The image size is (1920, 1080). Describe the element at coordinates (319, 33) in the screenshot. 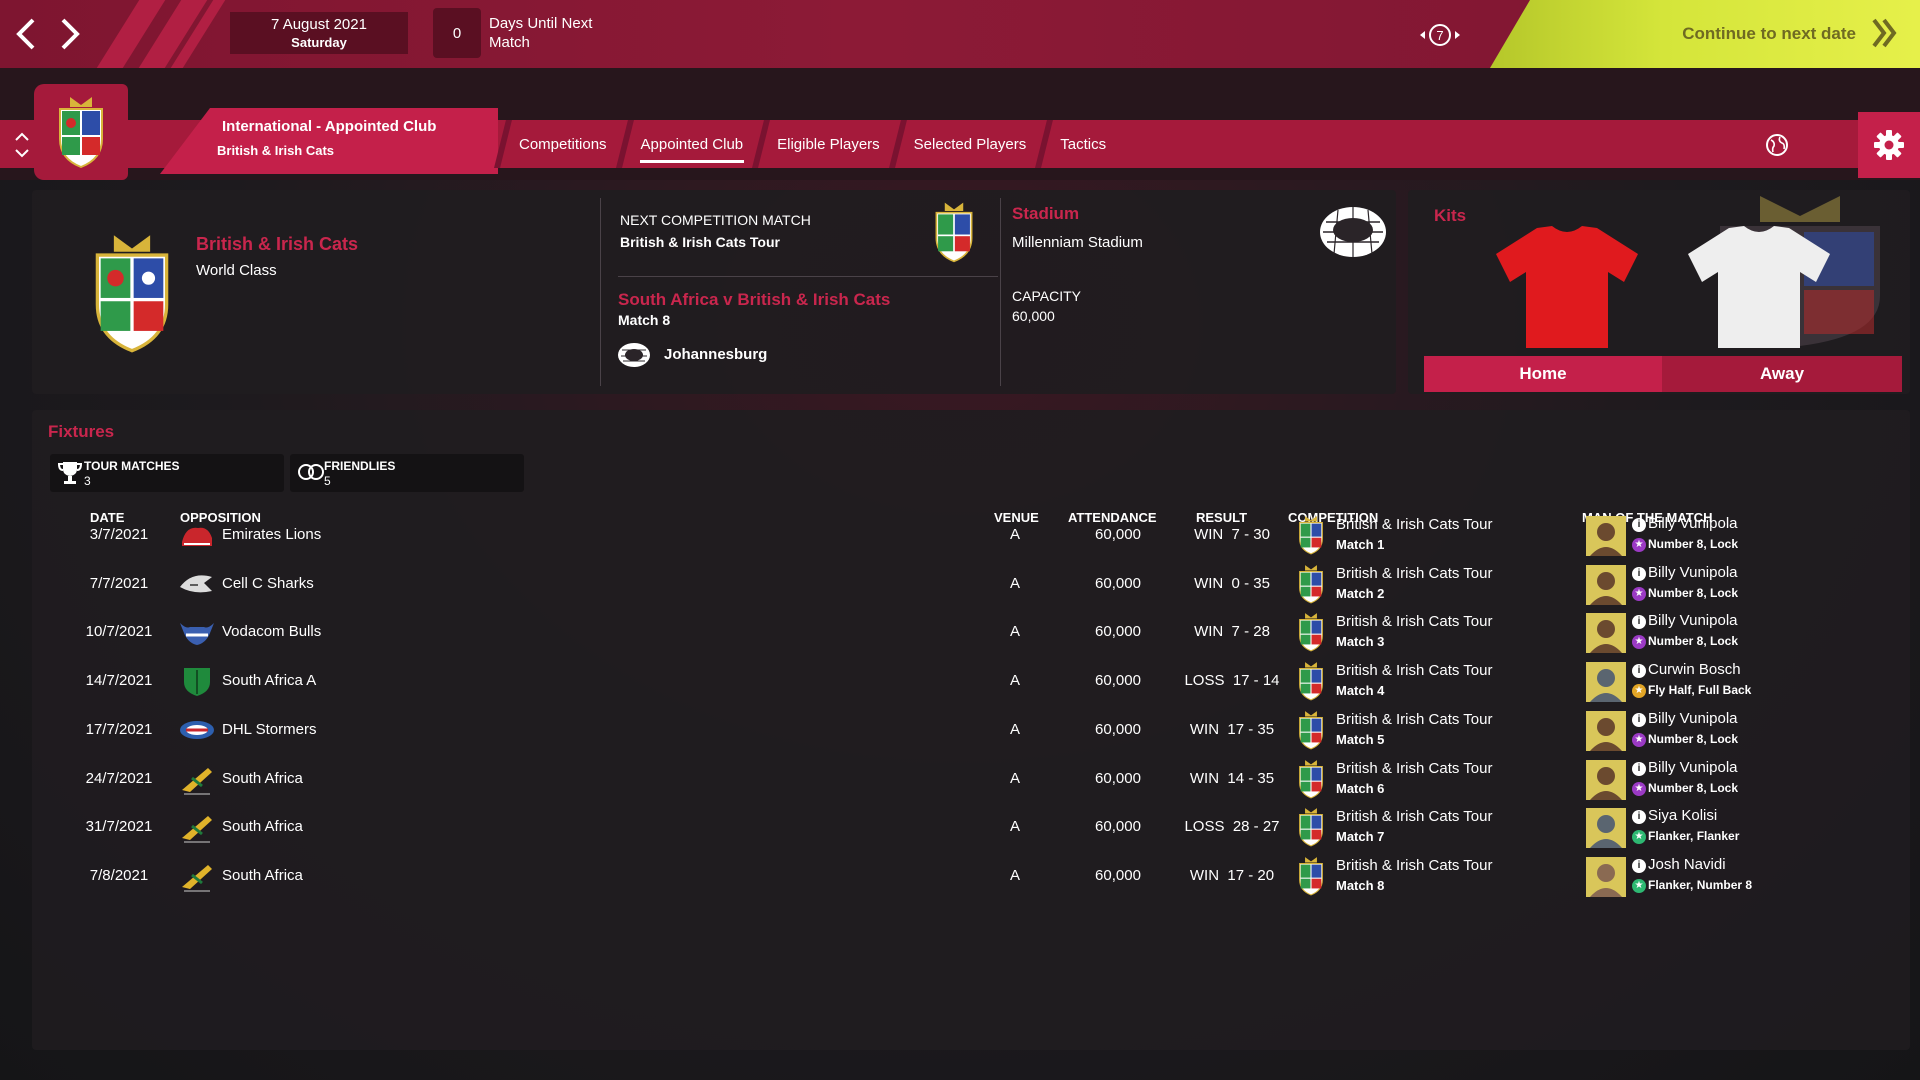

I see `current-date: 7 August 2021 Saturday` at that location.